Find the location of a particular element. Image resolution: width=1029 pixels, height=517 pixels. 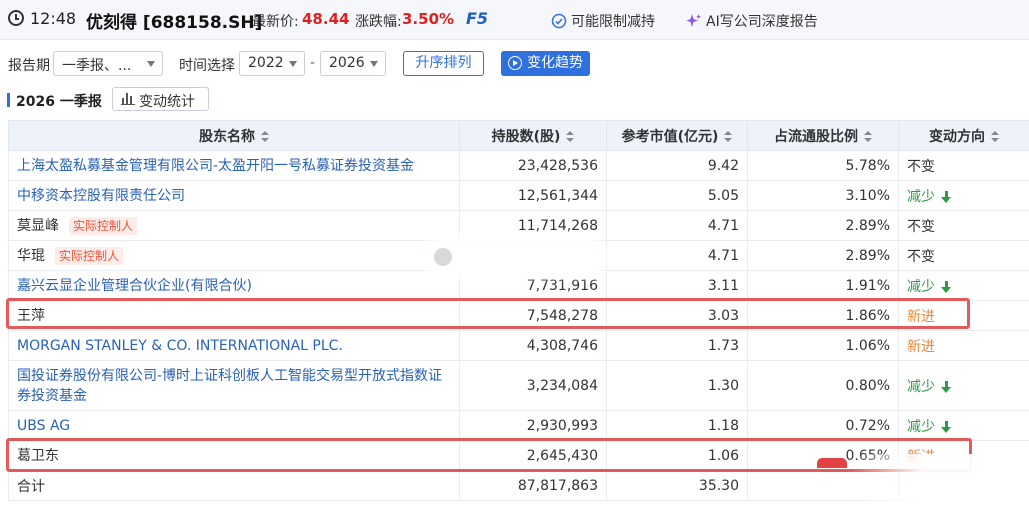

stats-button-label: 变动统计 is located at coordinates (167, 102).